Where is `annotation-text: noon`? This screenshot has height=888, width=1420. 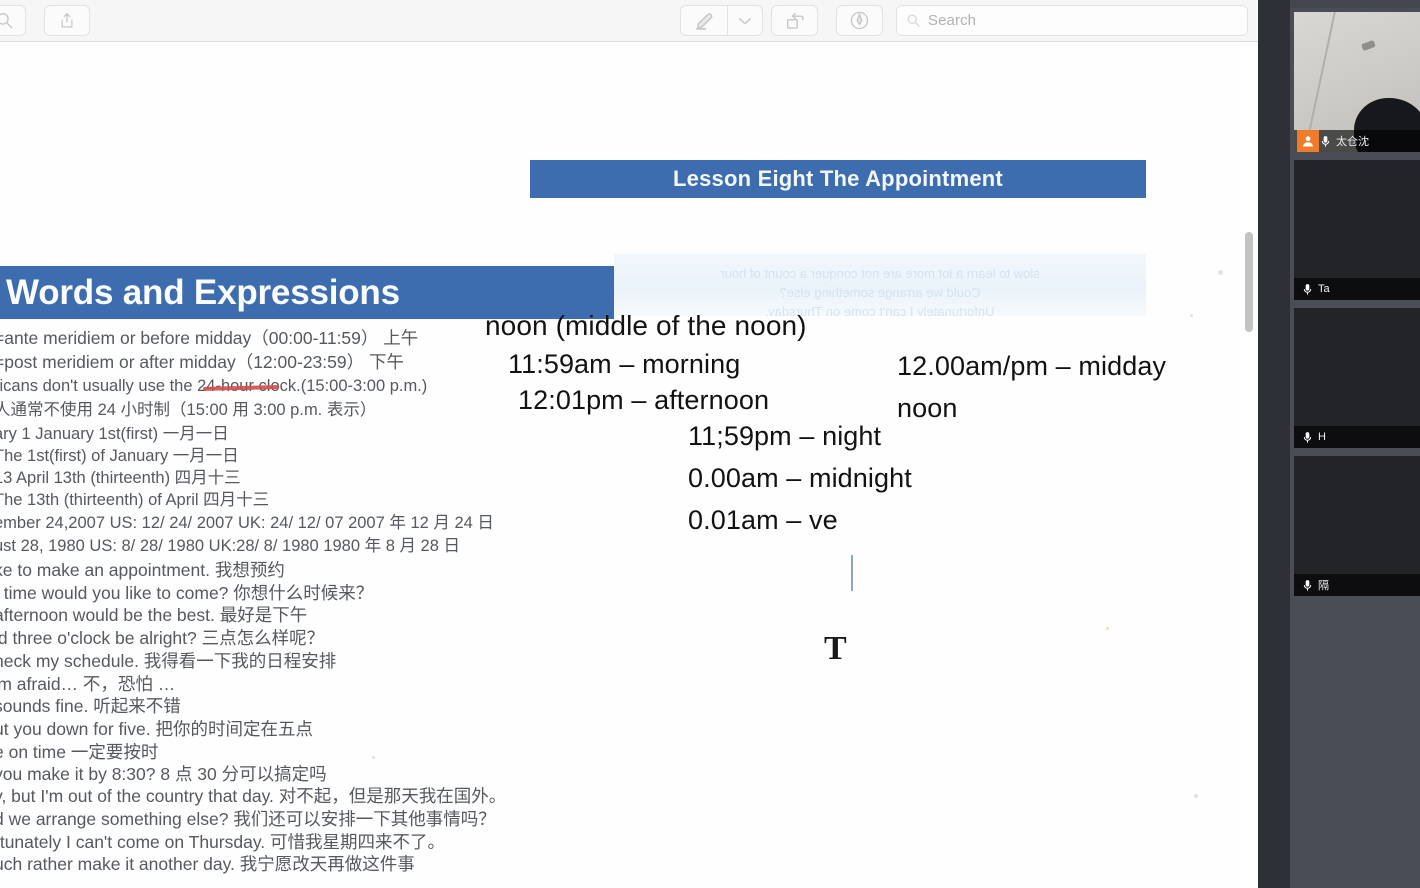
annotation-text: noon is located at coordinates (927, 408).